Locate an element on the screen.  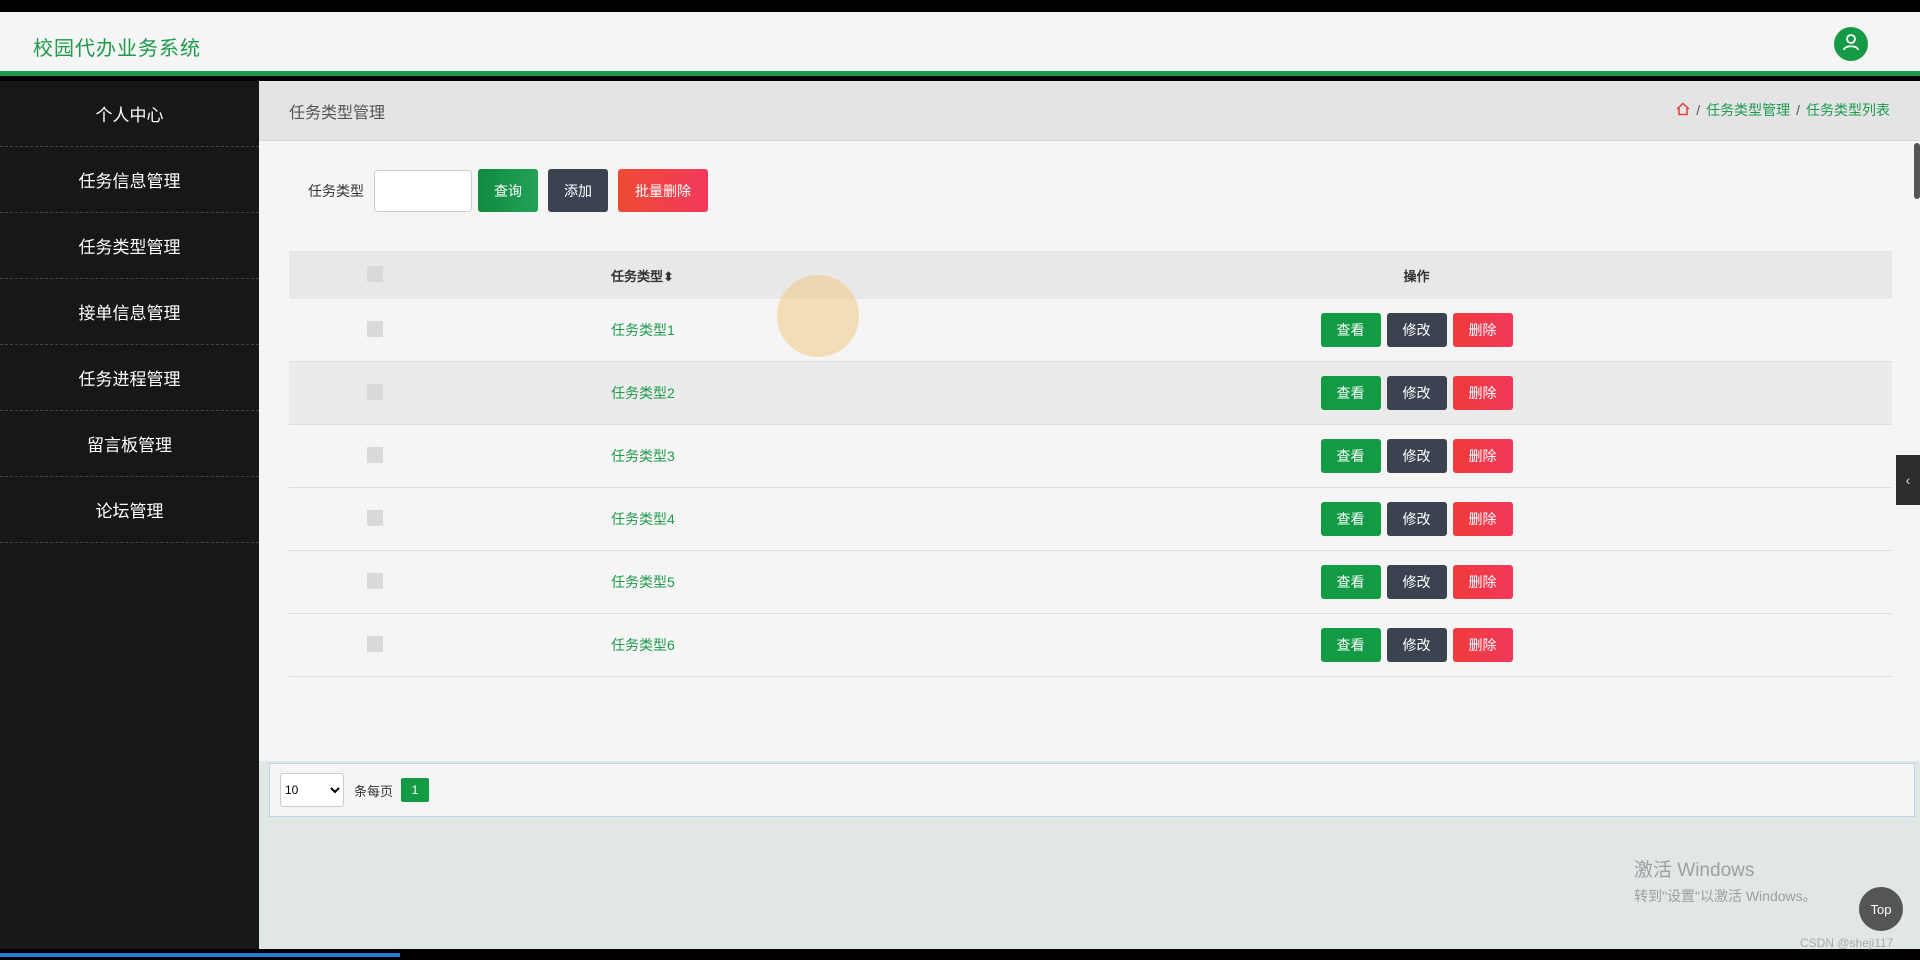
table-row: 任务类型1 查看 修改 删除 is located at coordinates (1090, 330).